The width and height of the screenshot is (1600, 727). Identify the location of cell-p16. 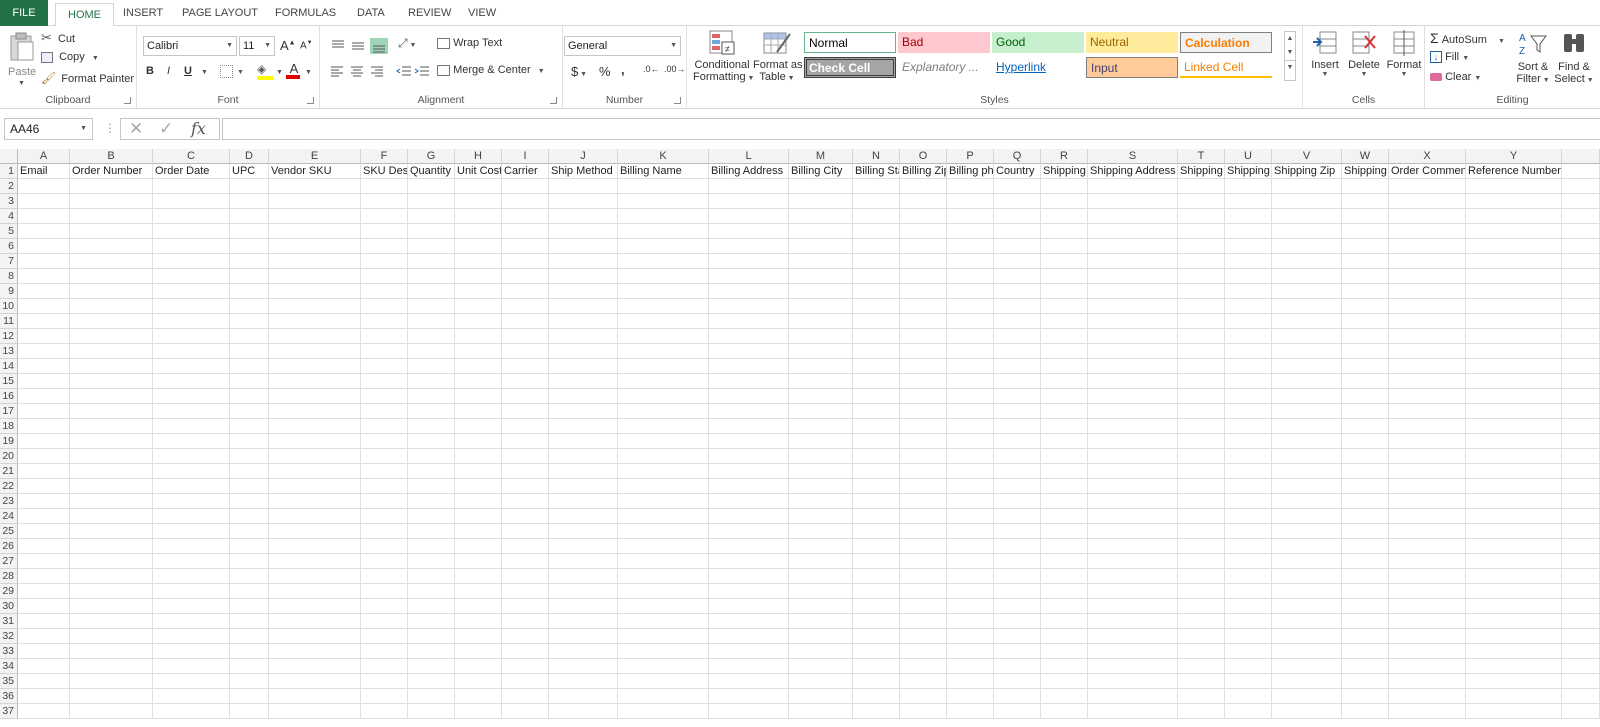
(970, 396).